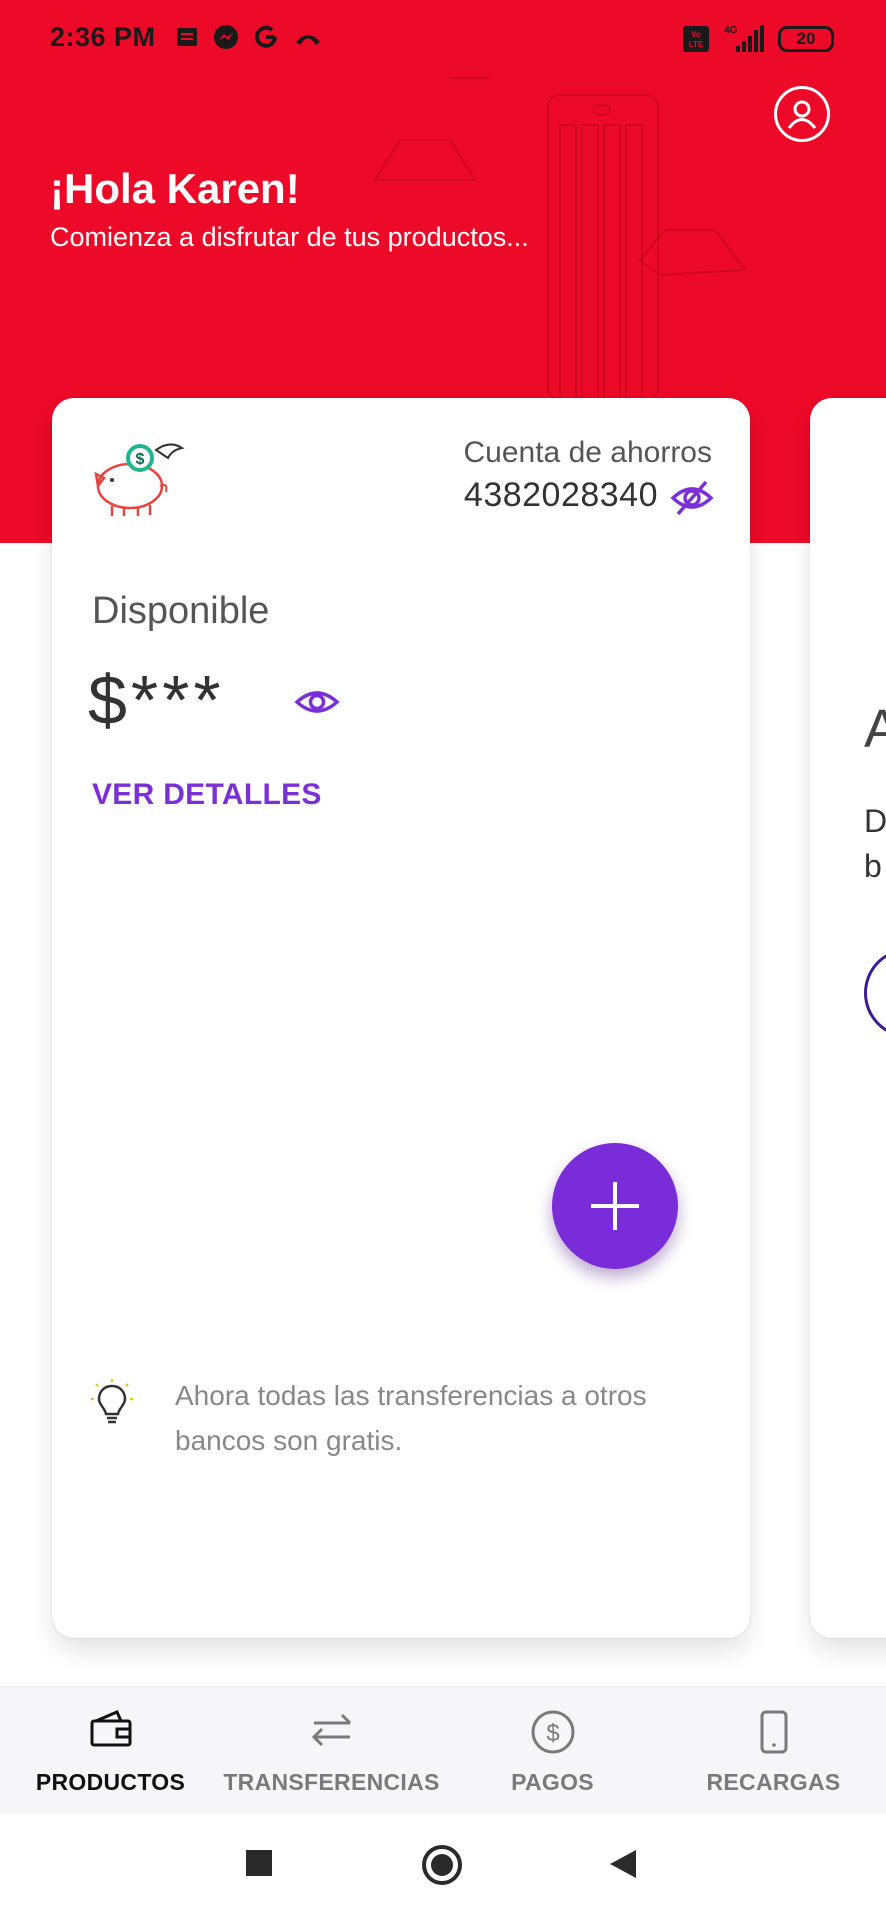  I want to click on notification-icons, so click(249, 37).